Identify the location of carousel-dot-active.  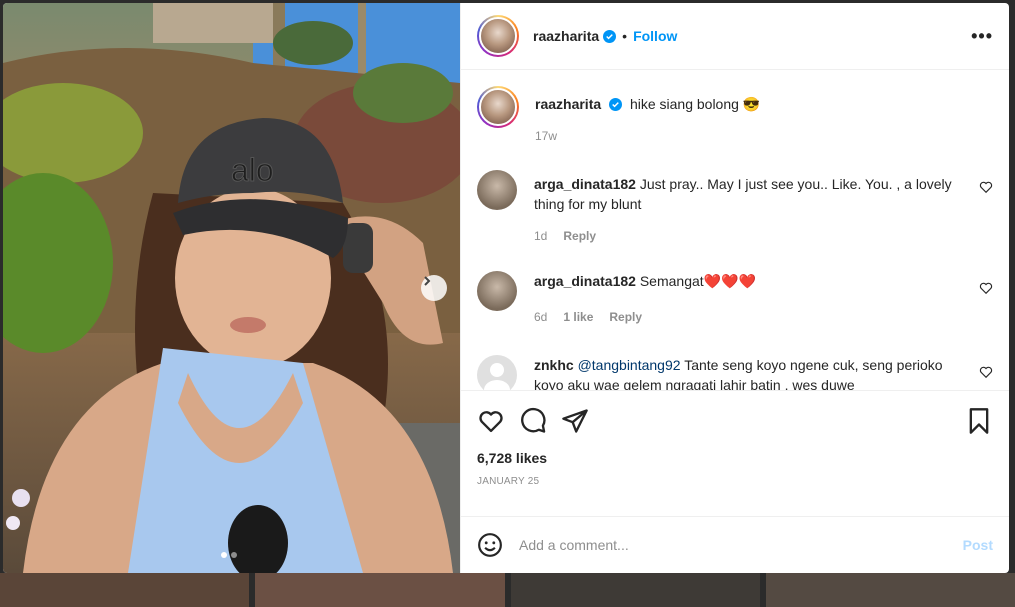
(224, 555).